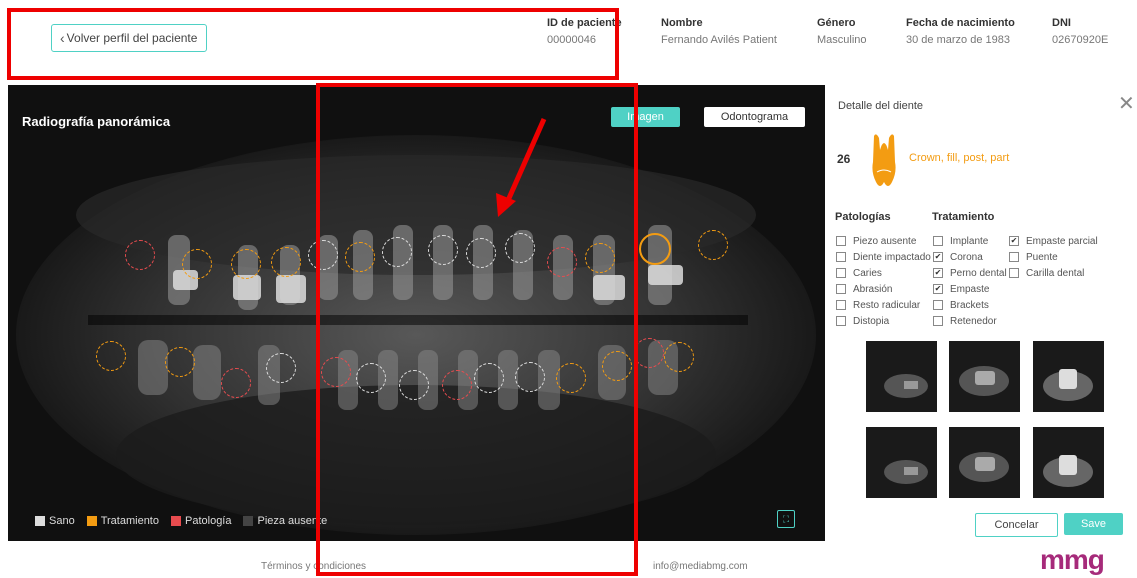 This screenshot has height=578, width=1137. I want to click on tab-odontograma: Odontograma, so click(754, 117).